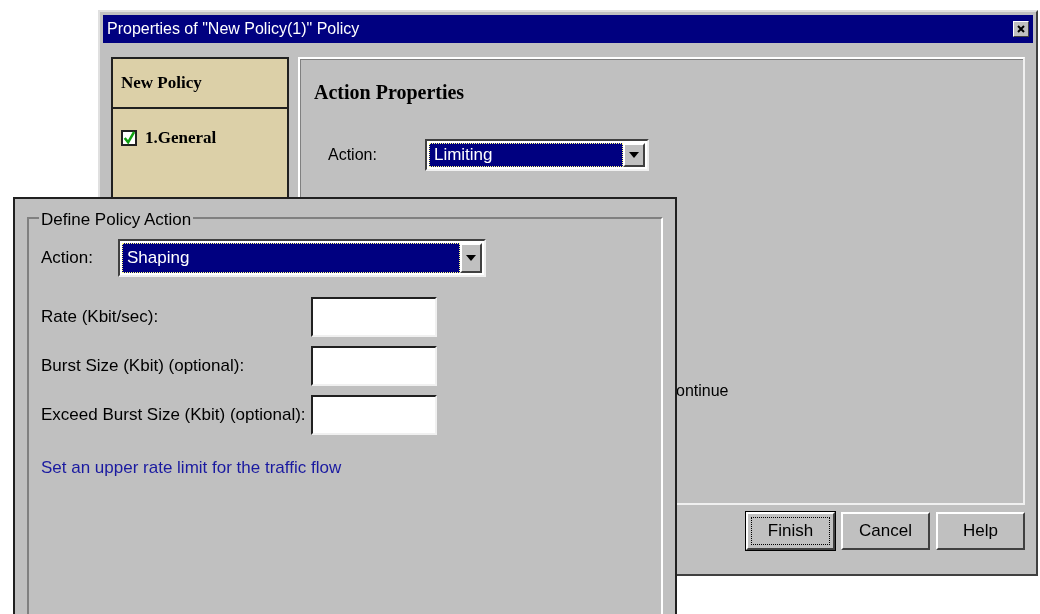 Image resolution: width=1040 pixels, height=614 pixels. What do you see at coordinates (1021, 29) in the screenshot?
I see `close-icon` at bounding box center [1021, 29].